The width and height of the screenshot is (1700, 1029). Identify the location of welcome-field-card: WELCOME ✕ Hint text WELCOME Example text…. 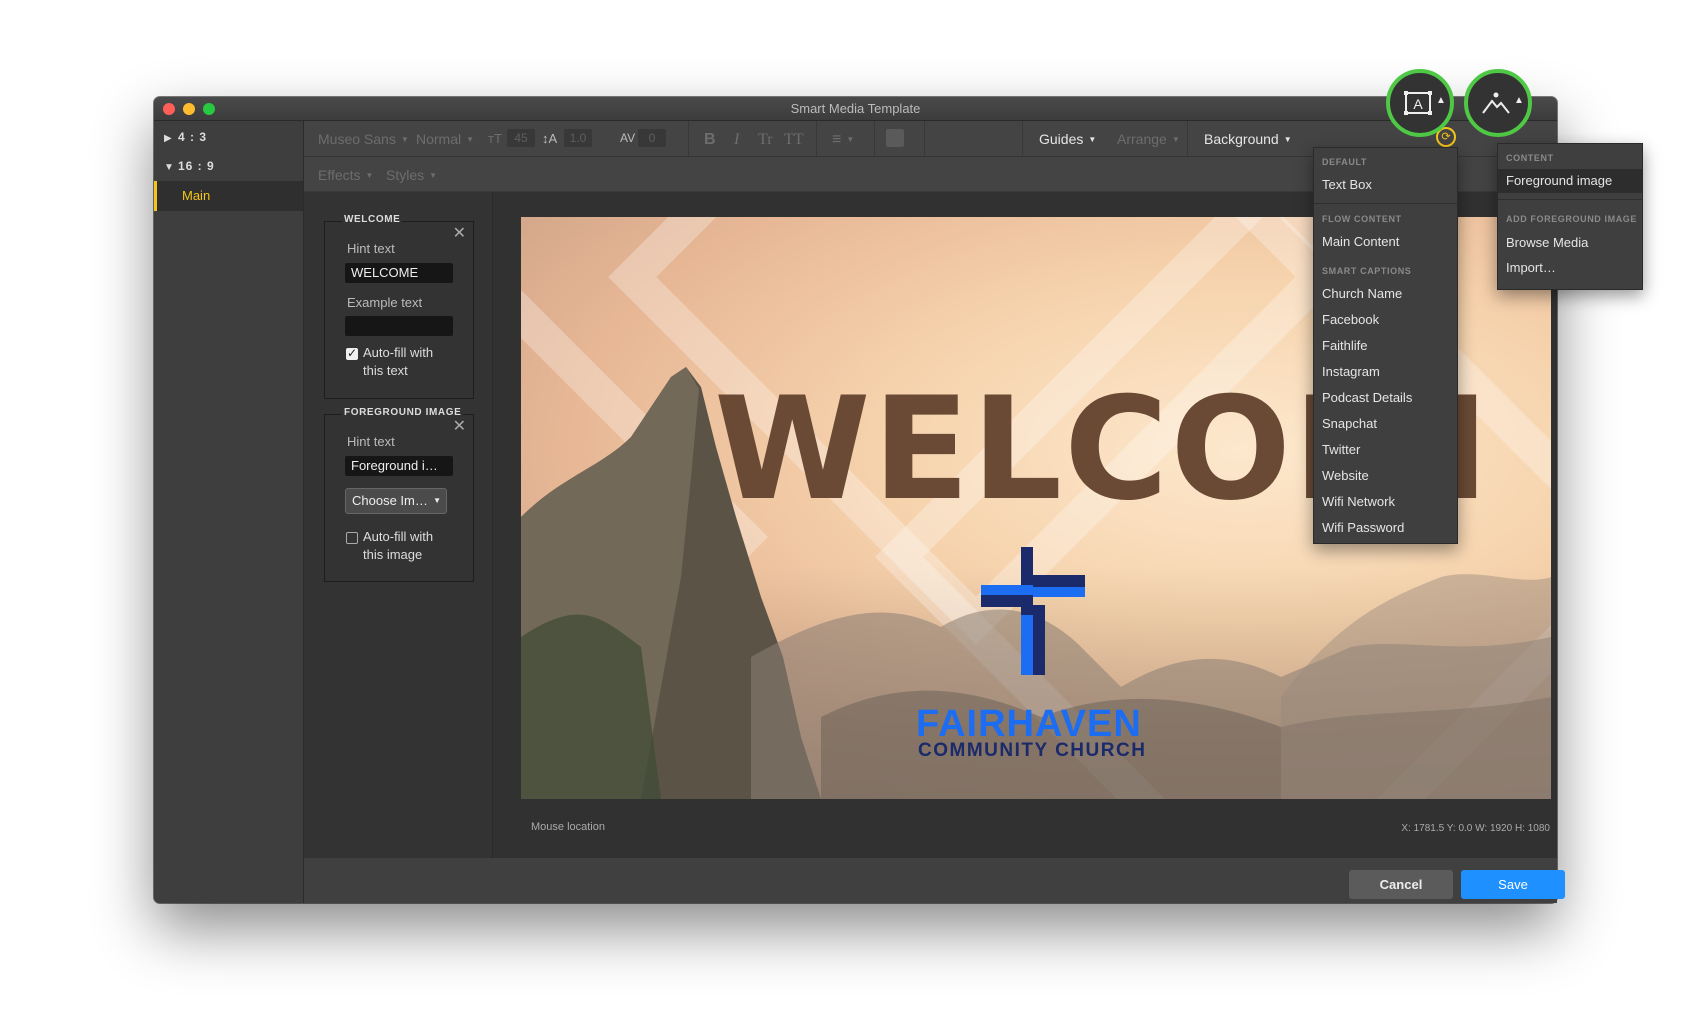
(399, 306).